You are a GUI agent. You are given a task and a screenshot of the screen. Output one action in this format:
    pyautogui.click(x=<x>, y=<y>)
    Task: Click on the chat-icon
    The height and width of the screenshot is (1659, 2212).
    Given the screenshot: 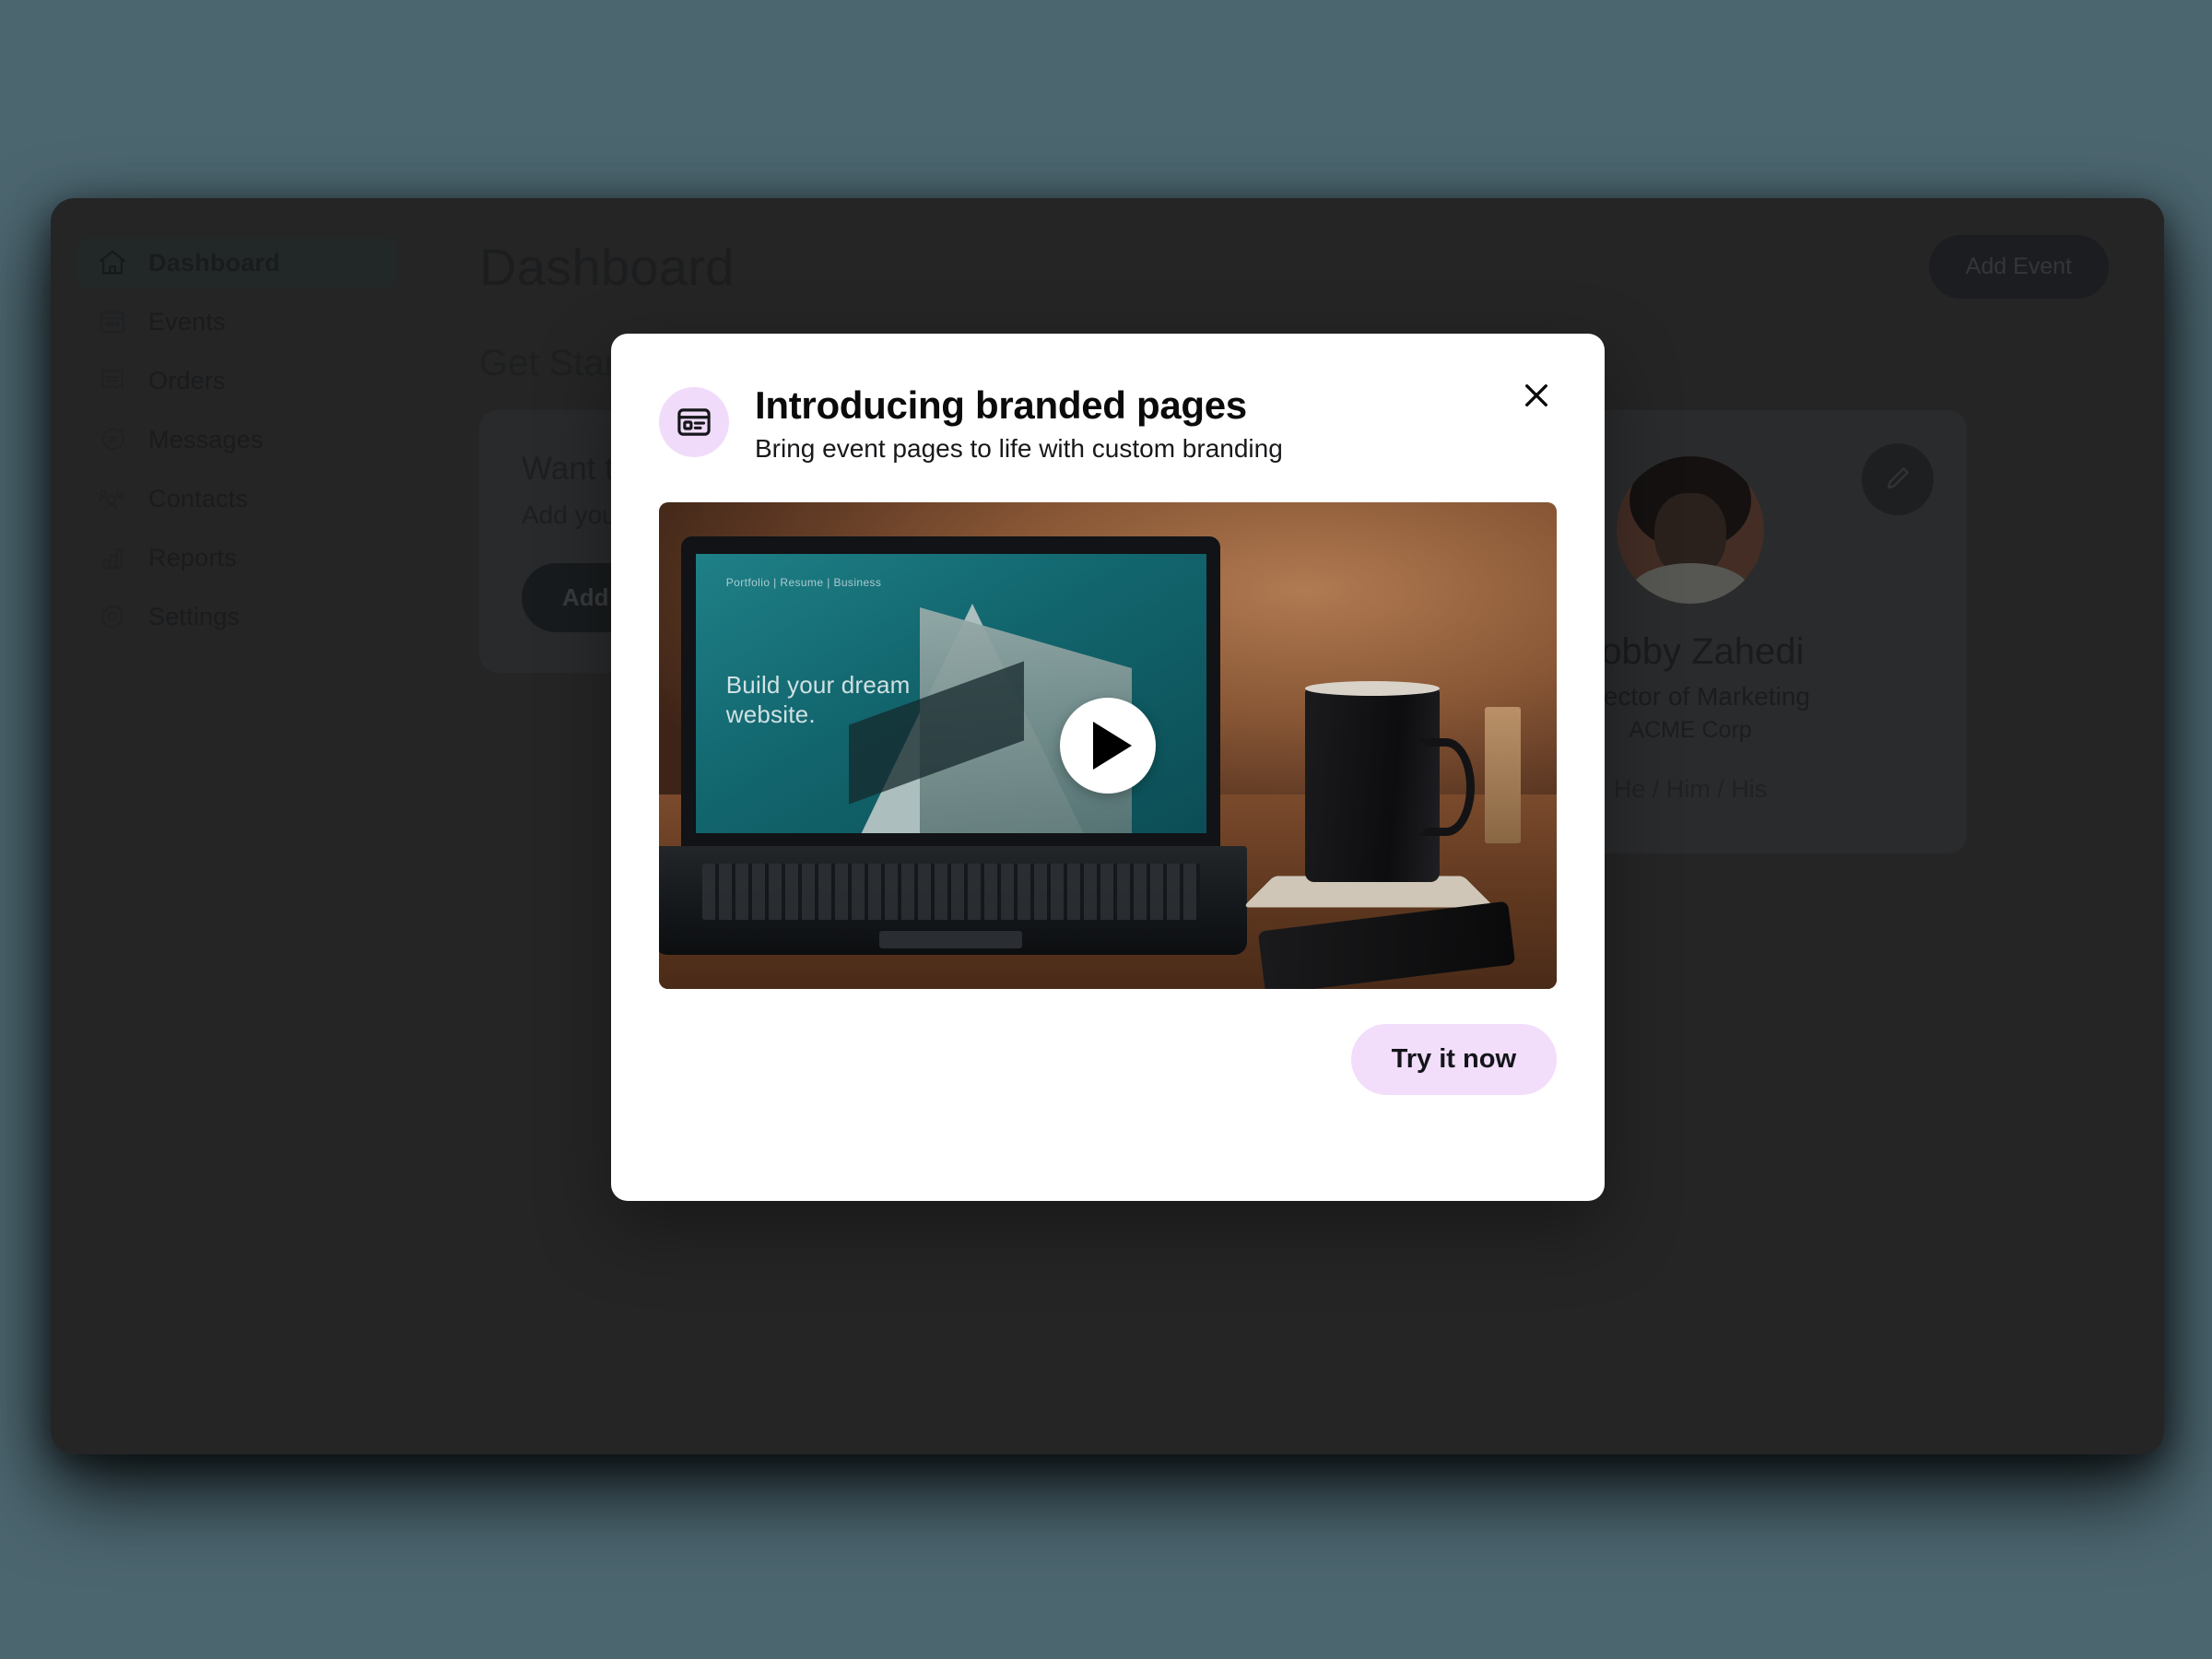 What is the action you would take?
    pyautogui.click(x=112, y=439)
    